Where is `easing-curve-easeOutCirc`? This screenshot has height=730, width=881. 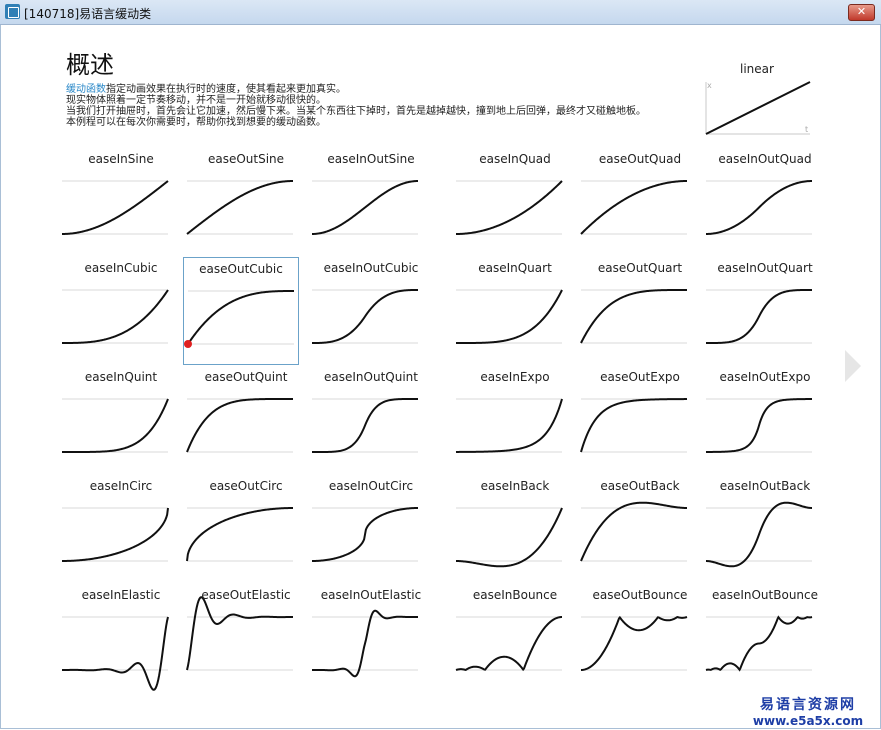
easing-curve-easeOutCirc is located at coordinates (239, 534).